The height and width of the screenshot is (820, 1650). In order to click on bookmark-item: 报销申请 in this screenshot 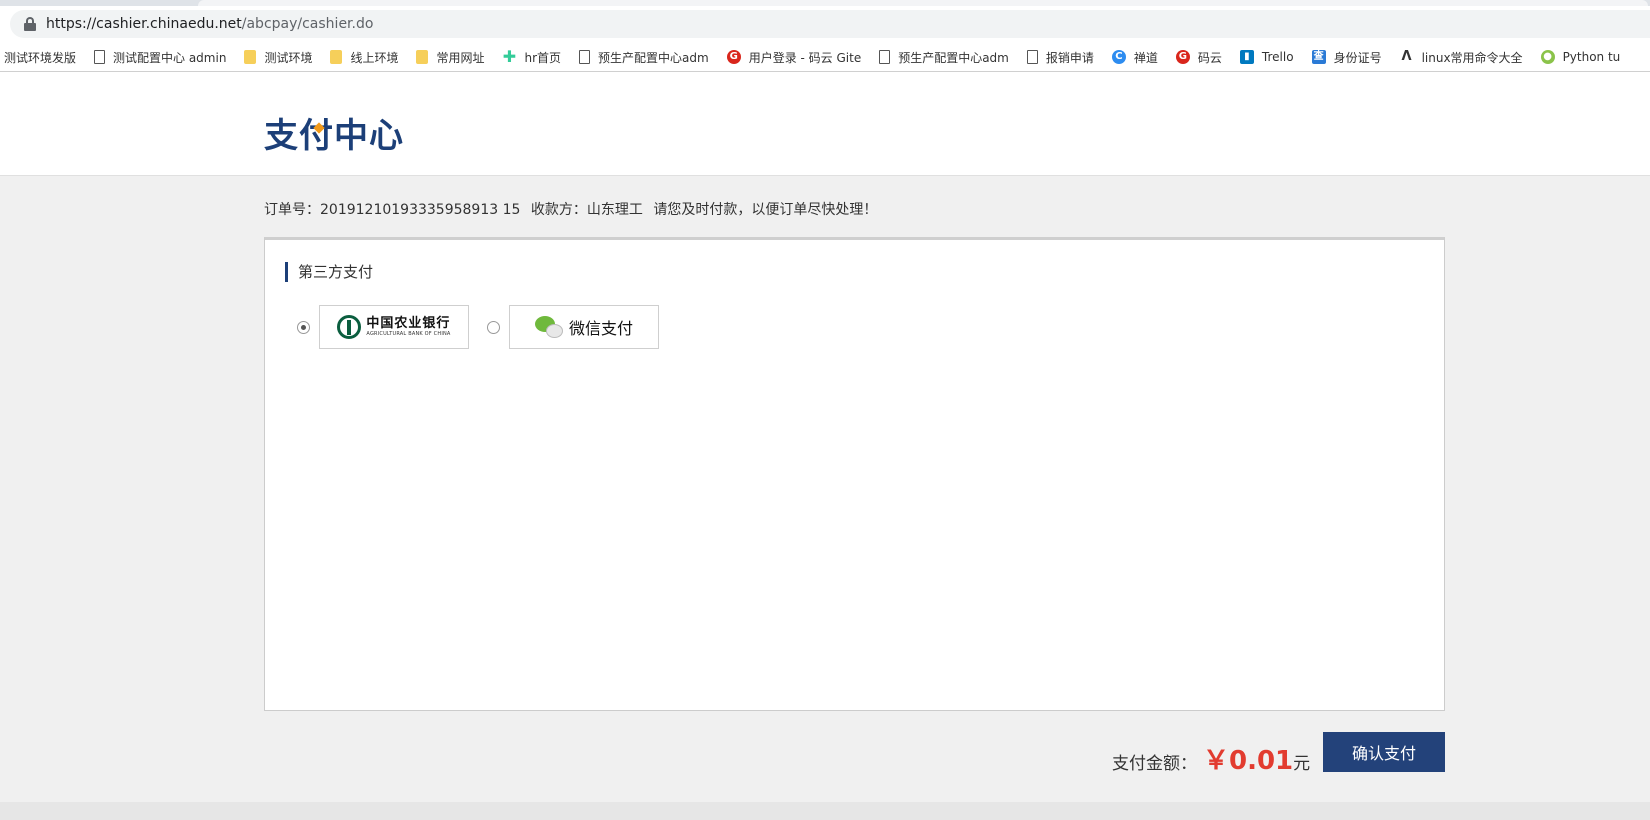, I will do `click(1060, 57)`.